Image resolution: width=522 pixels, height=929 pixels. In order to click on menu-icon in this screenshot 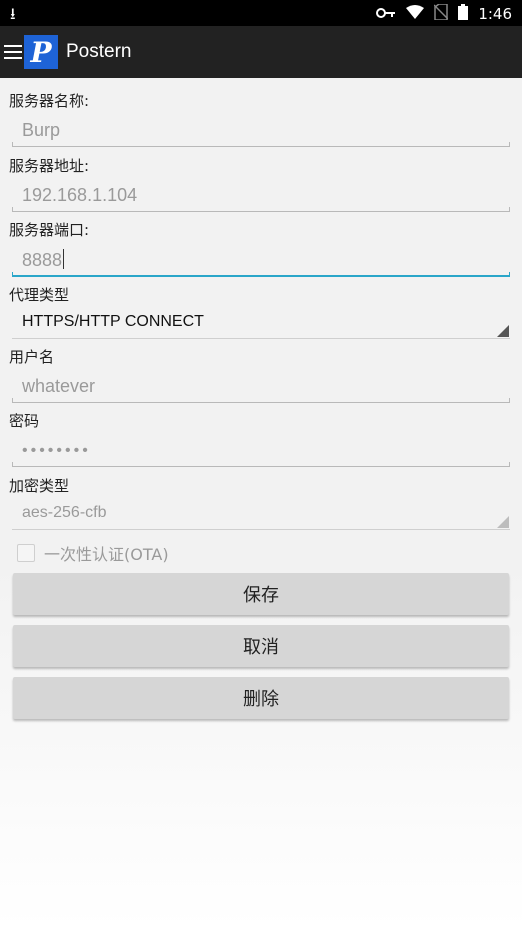, I will do `click(13, 52)`.